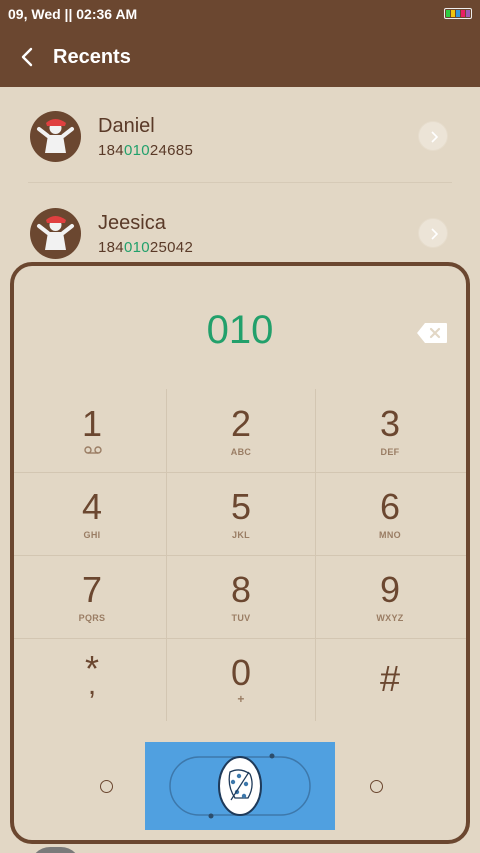  Describe the element at coordinates (240, 57) in the screenshot. I see `app-bar: Recents` at that location.